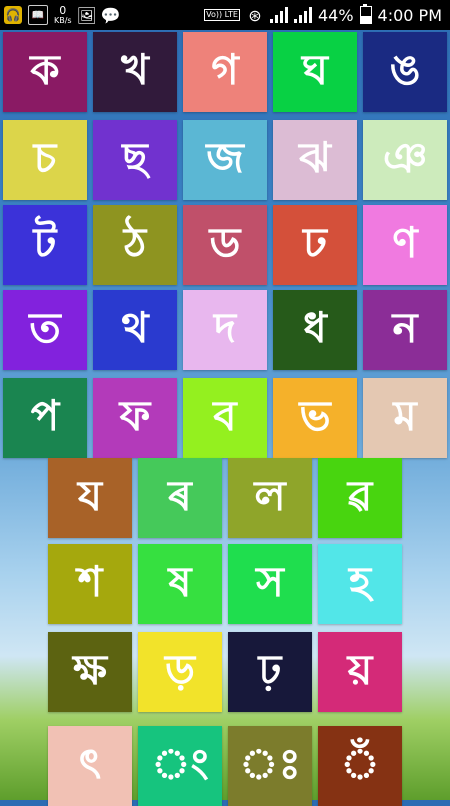 The width and height of the screenshot is (450, 806). Describe the element at coordinates (225, 72) in the screenshot. I see `letter-tile: গ` at that location.